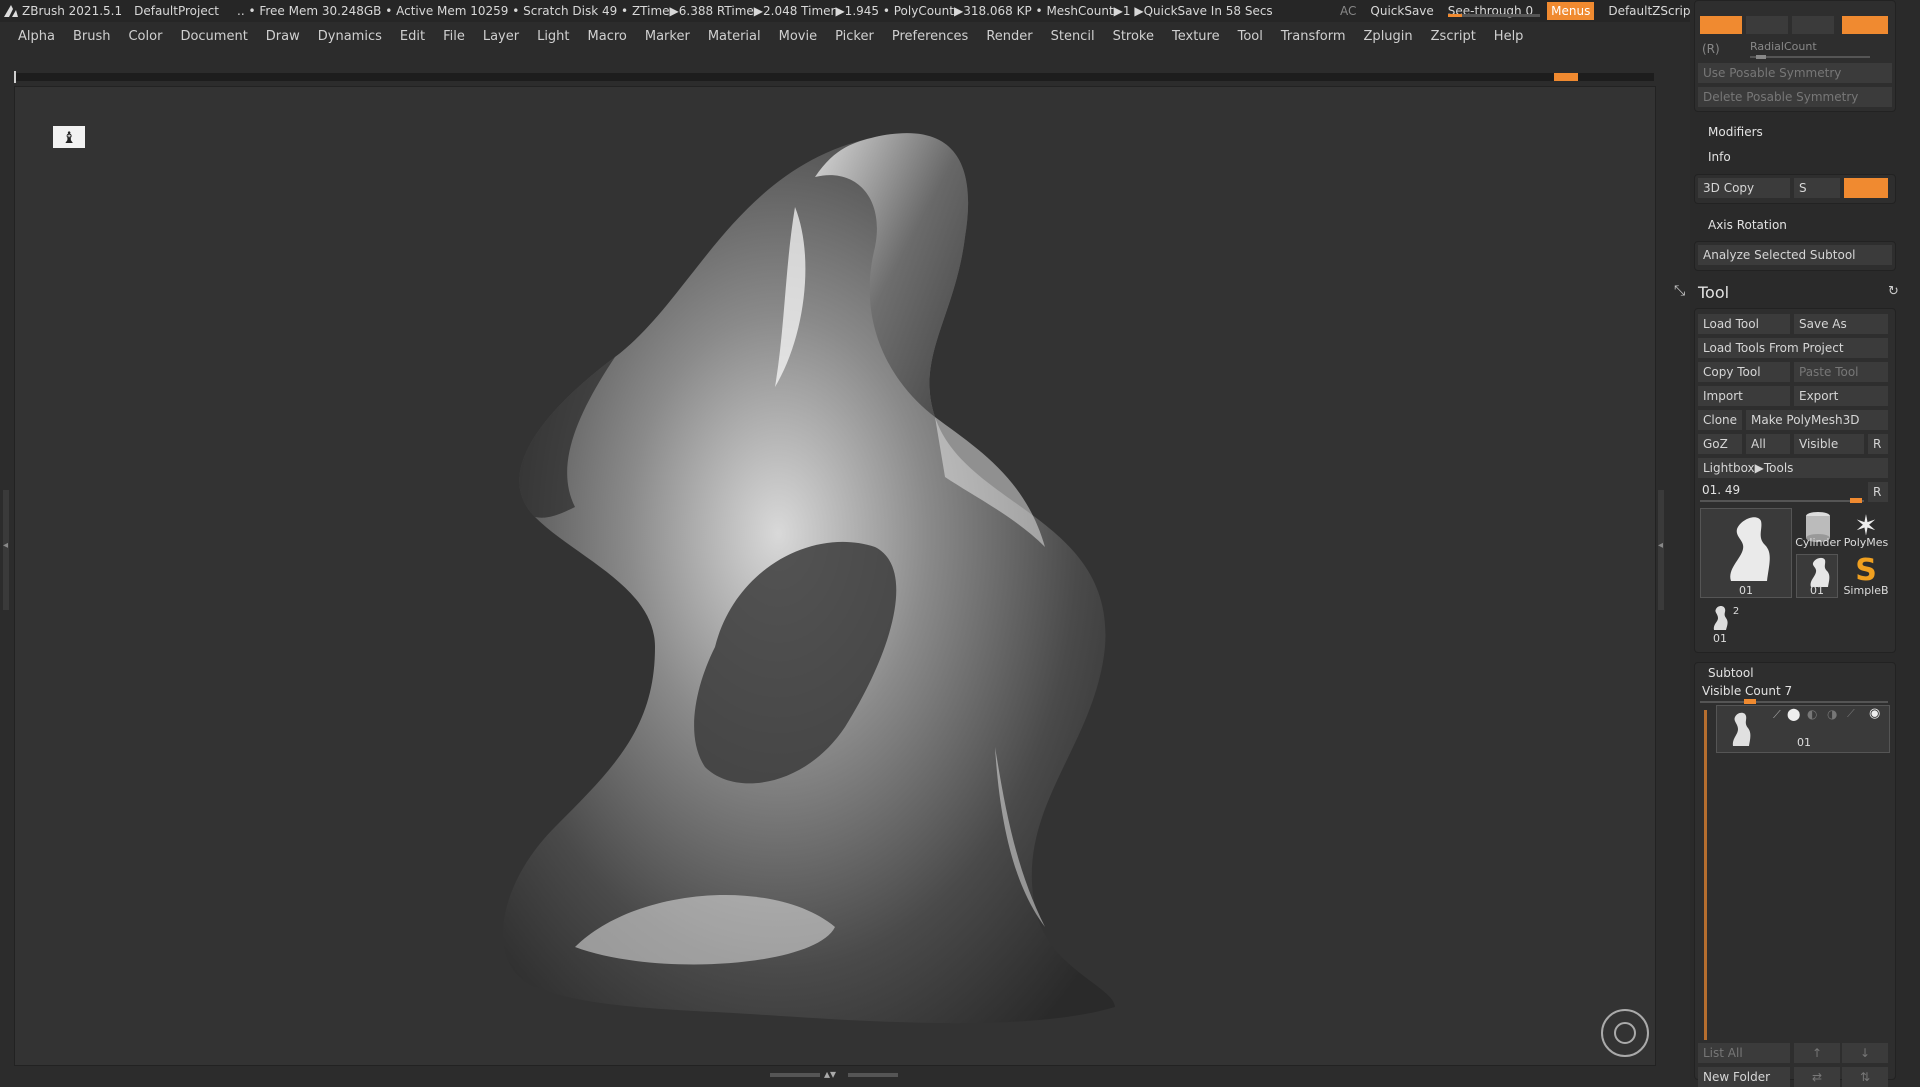 The height and width of the screenshot is (1087, 1920). Describe the element at coordinates (1793, 348) in the screenshot. I see `load-tools-from-project-button: Load Tools From Project` at that location.